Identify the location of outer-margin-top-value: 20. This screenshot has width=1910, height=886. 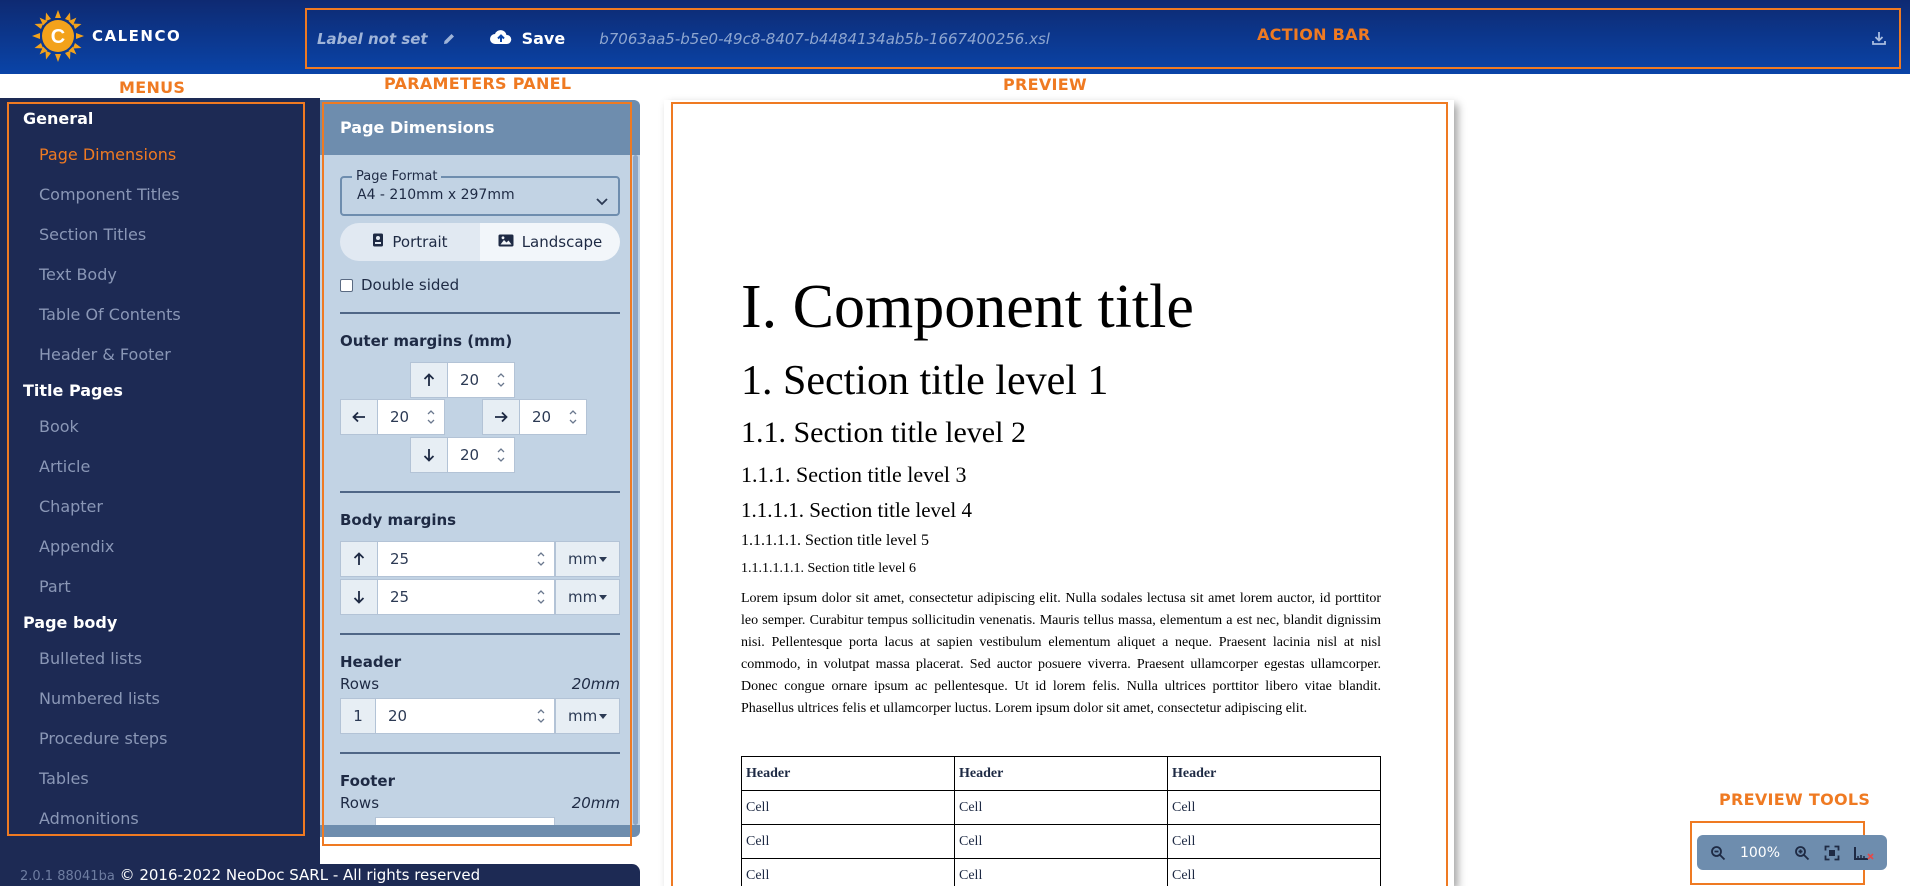
(470, 380).